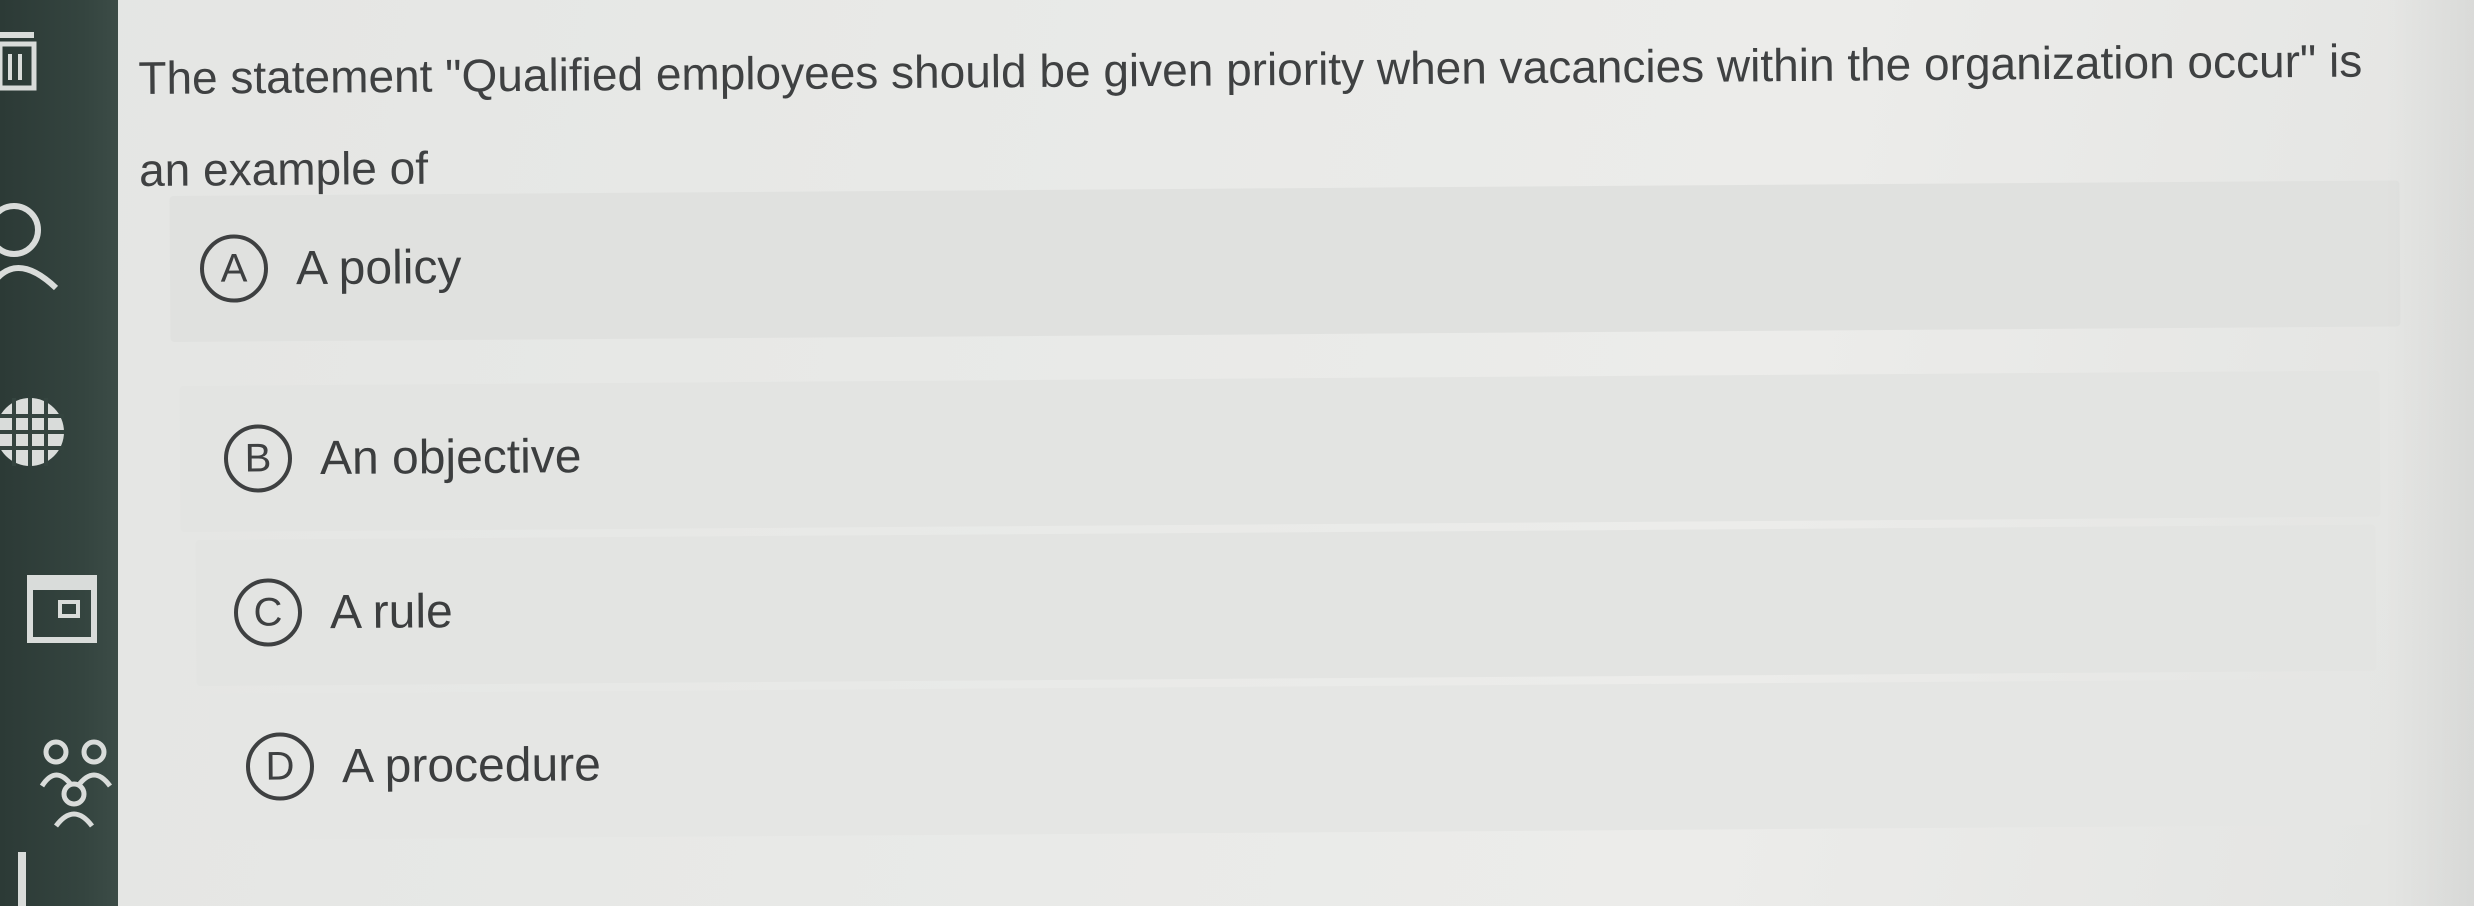 The image size is (2474, 906). I want to click on option-b-label: An objective, so click(450, 457).